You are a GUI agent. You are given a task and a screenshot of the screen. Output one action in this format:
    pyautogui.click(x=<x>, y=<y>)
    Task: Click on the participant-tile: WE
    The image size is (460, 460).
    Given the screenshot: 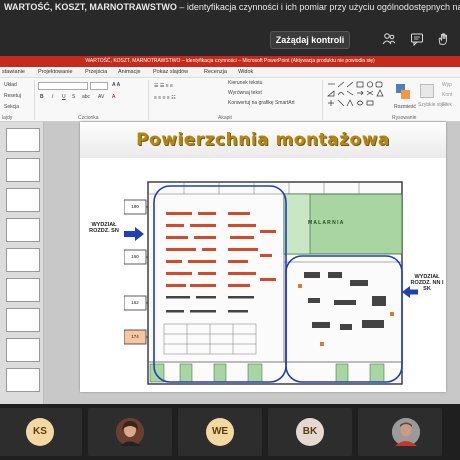 What is the action you would take?
    pyautogui.click(x=220, y=432)
    